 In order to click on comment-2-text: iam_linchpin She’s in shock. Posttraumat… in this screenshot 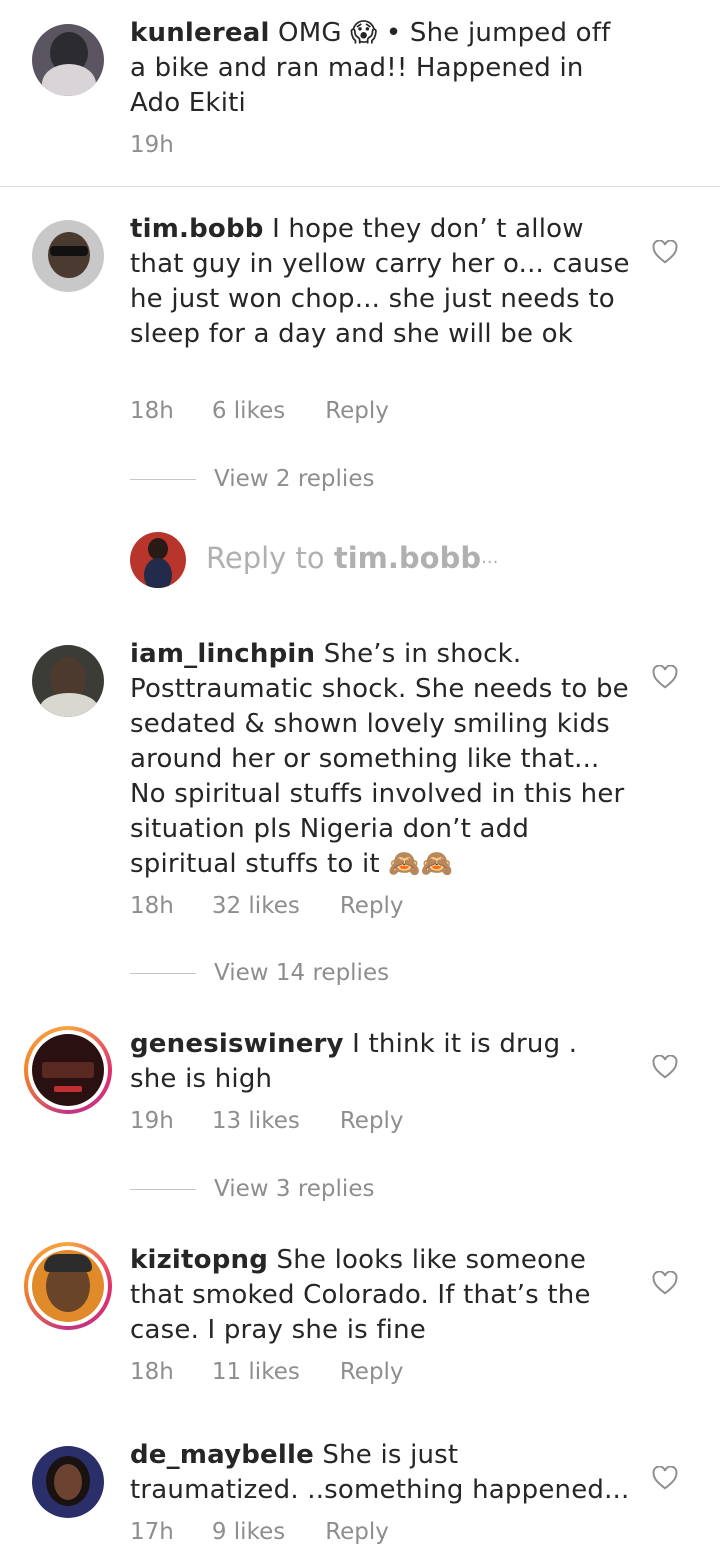, I will do `click(380, 759)`.